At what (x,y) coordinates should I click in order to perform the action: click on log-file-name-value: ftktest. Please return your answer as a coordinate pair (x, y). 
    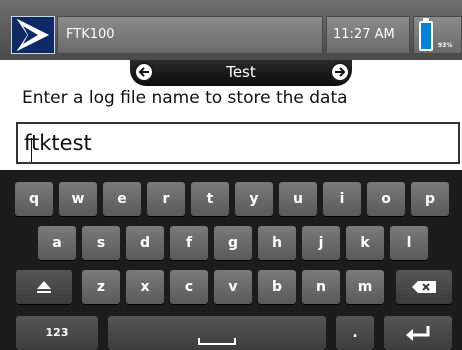
    Looking at the image, I should click on (58, 146).